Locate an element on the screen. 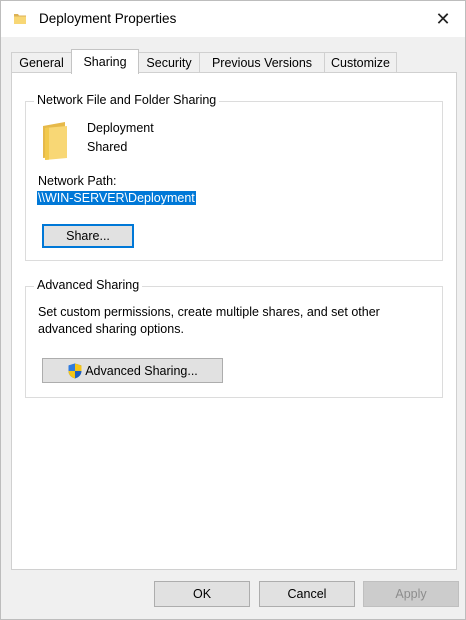 This screenshot has height=620, width=466. ok-button-label: OK is located at coordinates (202, 594).